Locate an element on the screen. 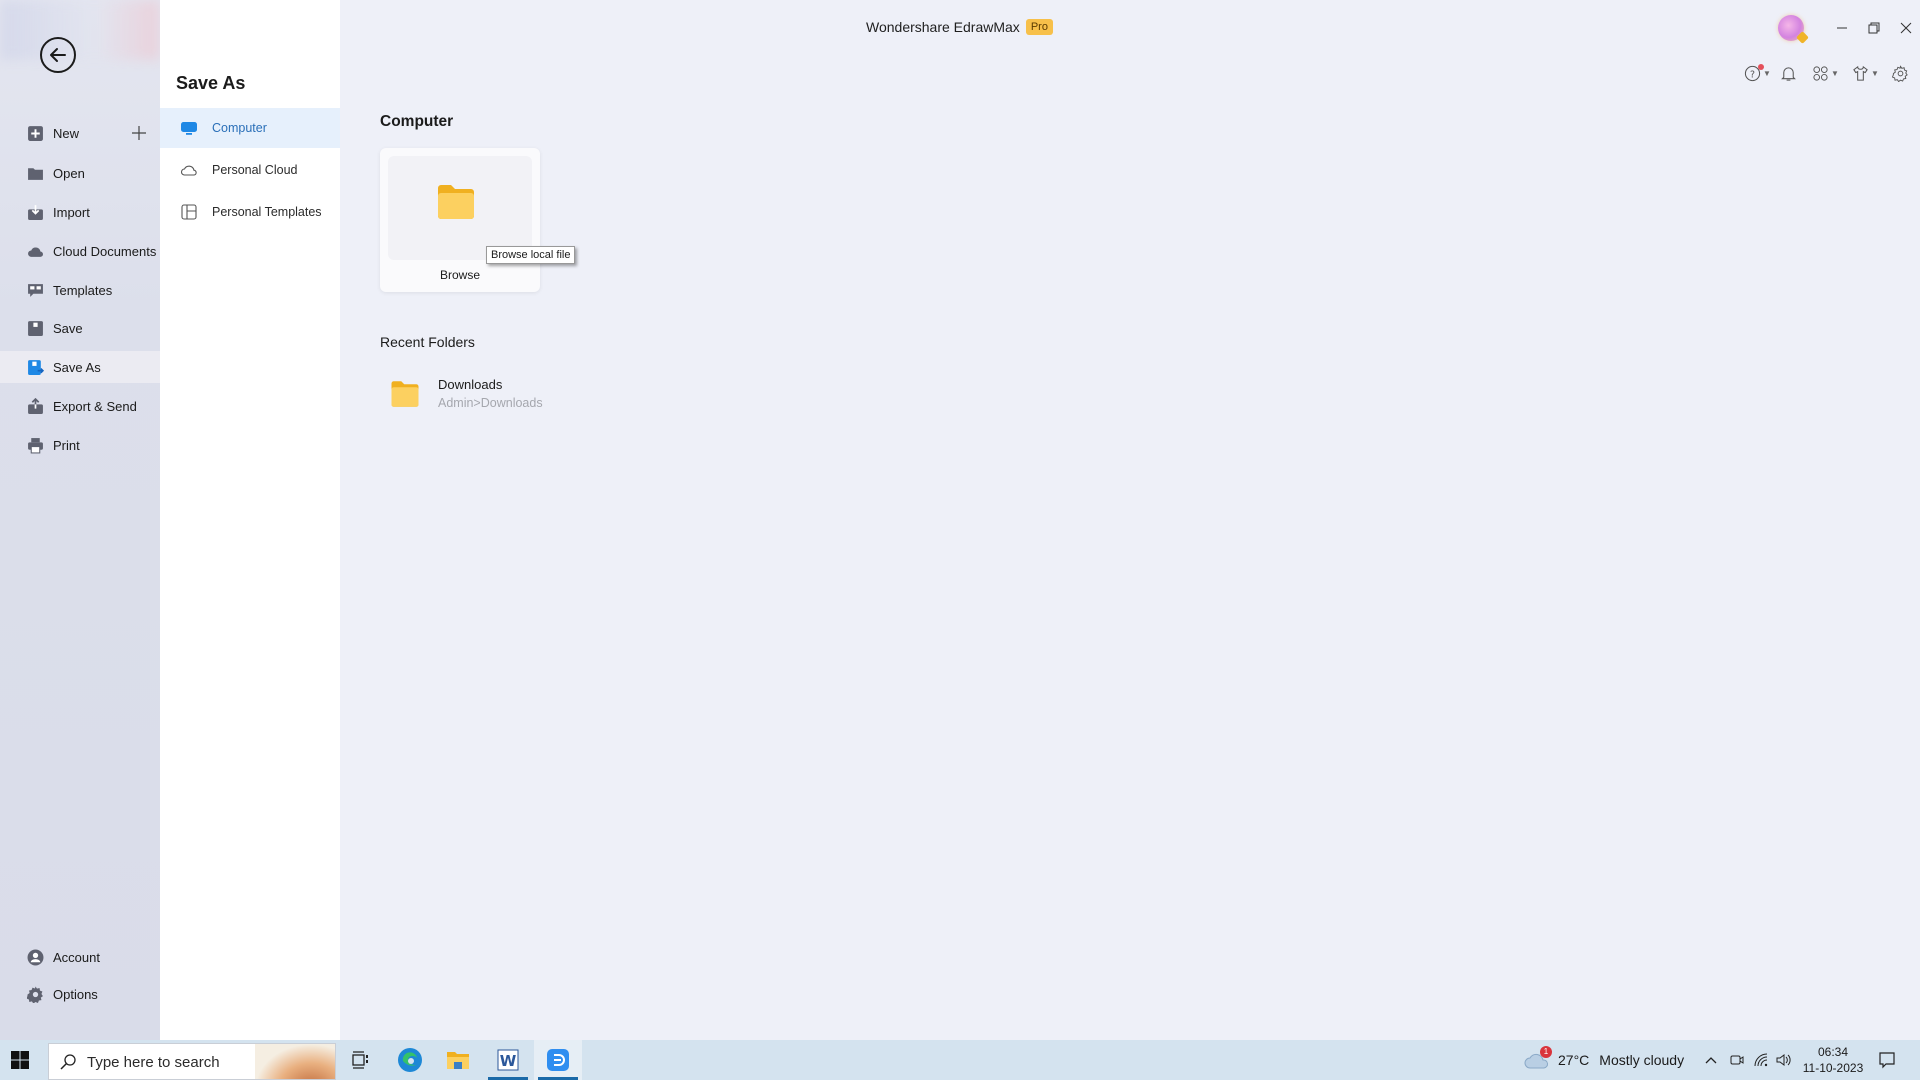  save-location-personal-cloud: Personal Cloud is located at coordinates (250, 170).